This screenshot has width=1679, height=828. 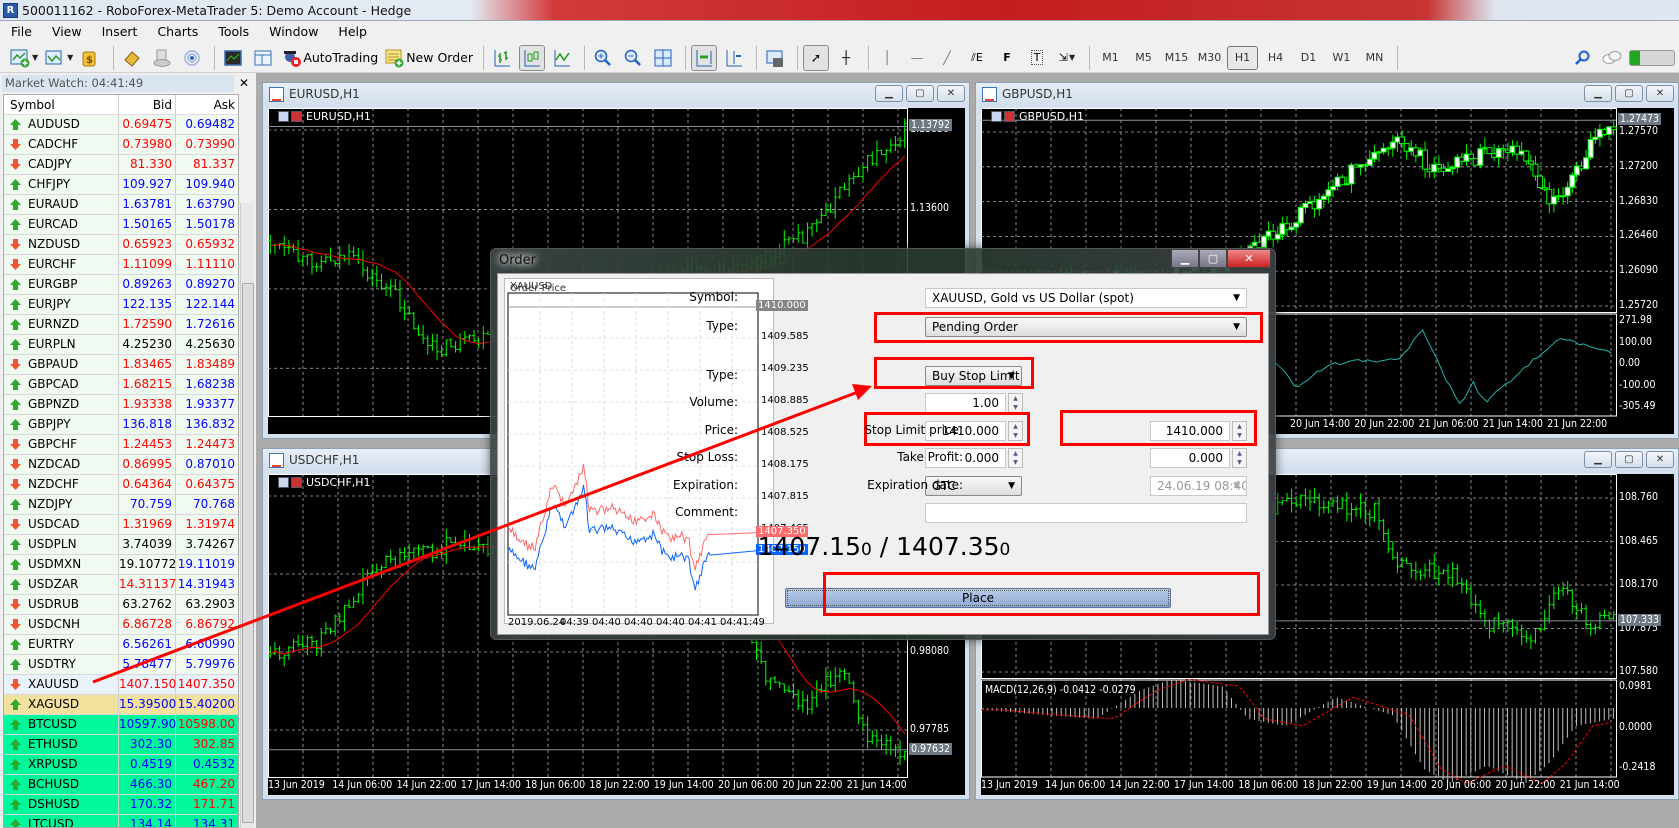 I want to click on navigator-button, so click(x=263, y=58).